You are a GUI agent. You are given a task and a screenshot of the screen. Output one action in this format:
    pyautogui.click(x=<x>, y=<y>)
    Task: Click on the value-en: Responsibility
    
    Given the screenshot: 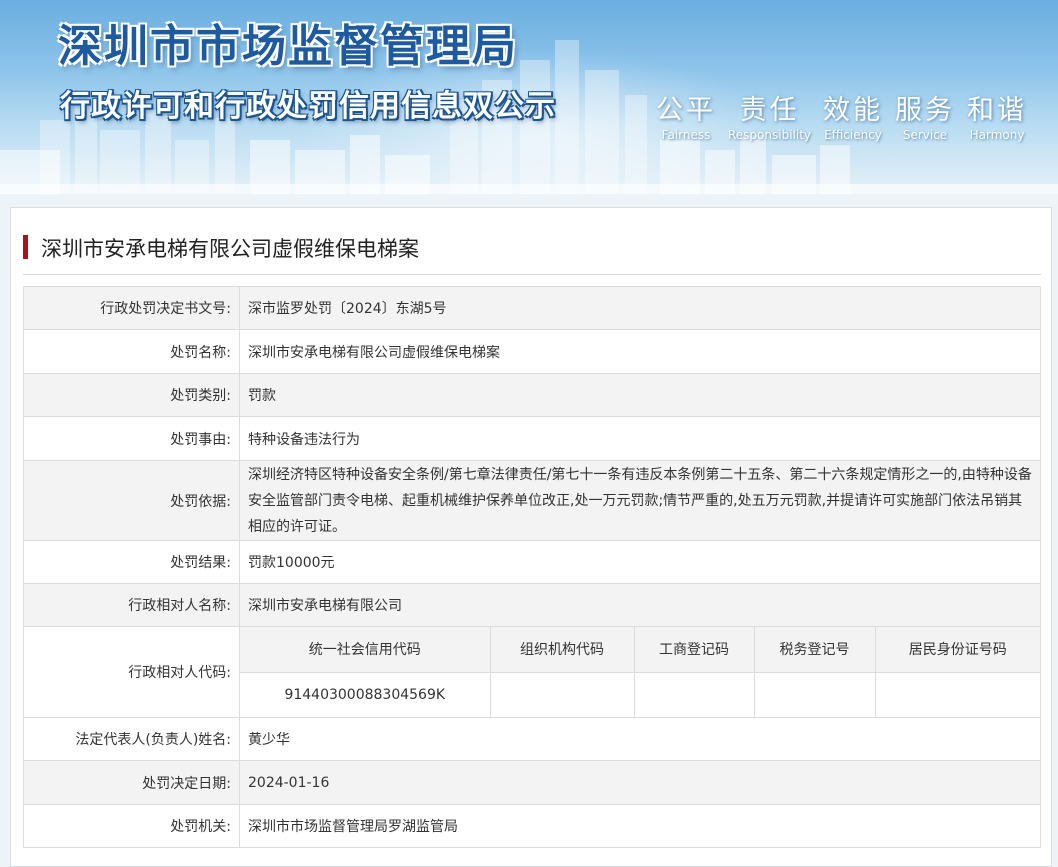 What is the action you would take?
    pyautogui.click(x=770, y=135)
    